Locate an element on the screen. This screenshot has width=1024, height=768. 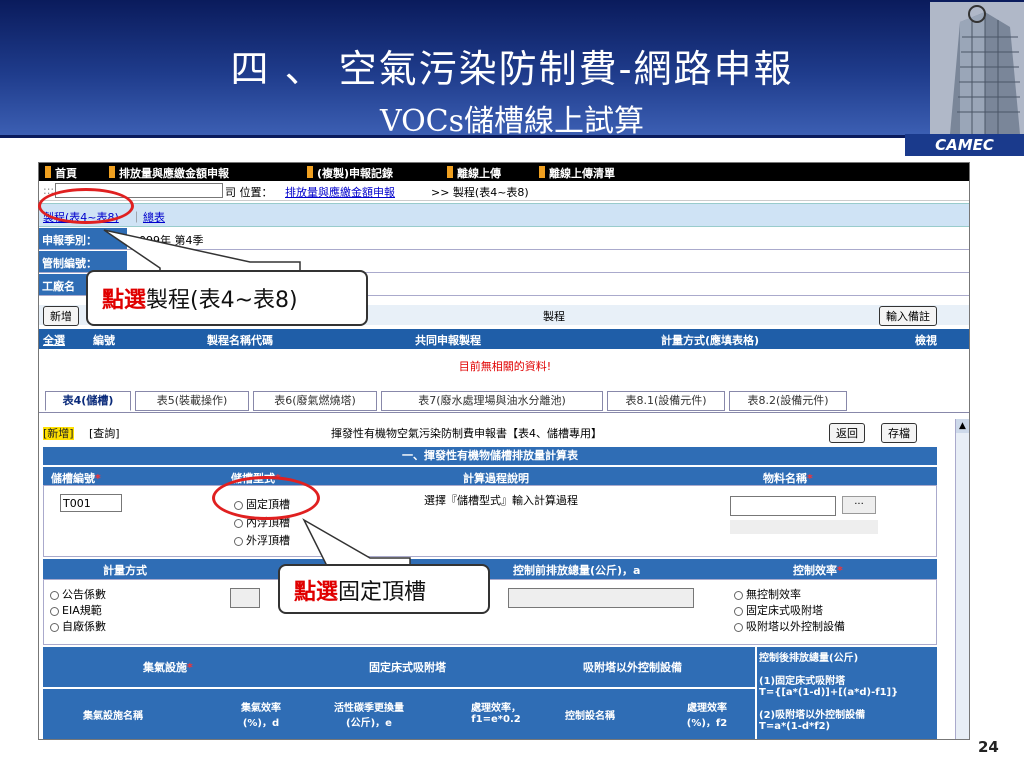
section1-header: 一、揮發性有機物儲槽排放量計算表 is located at coordinates (490, 456).